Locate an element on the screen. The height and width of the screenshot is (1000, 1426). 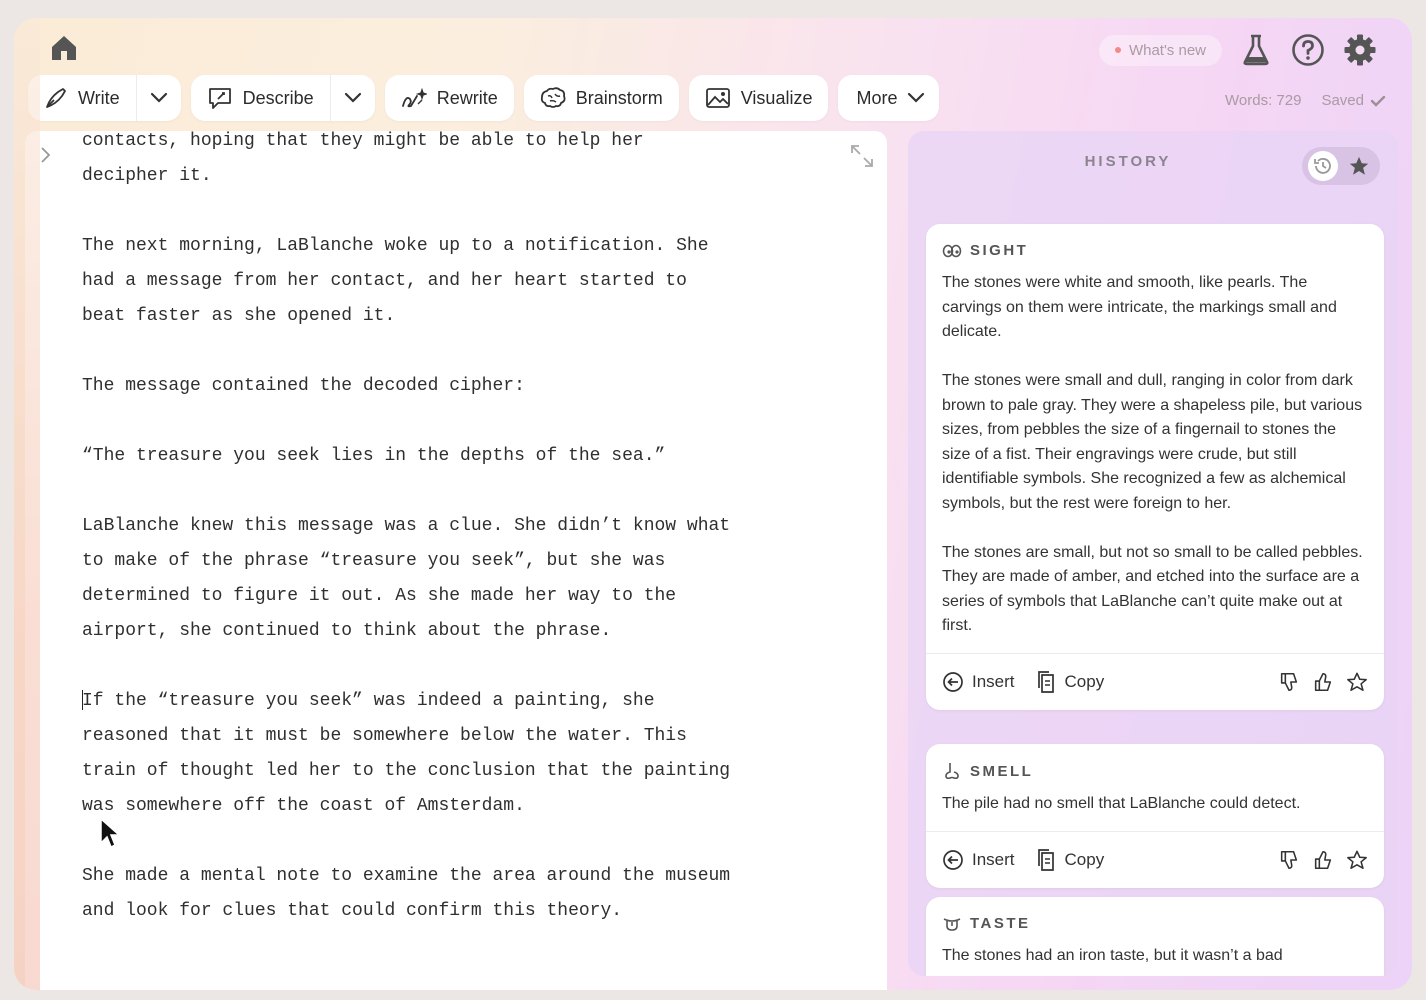
saved-label: Saved is located at coordinates (1342, 100).